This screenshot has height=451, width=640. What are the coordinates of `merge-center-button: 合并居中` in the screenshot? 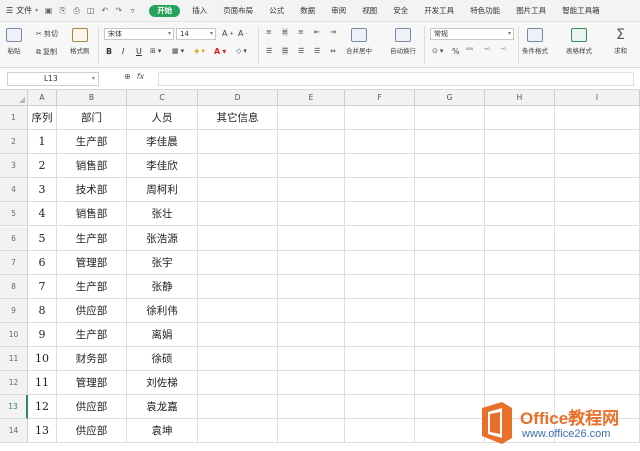 It's located at (359, 41).